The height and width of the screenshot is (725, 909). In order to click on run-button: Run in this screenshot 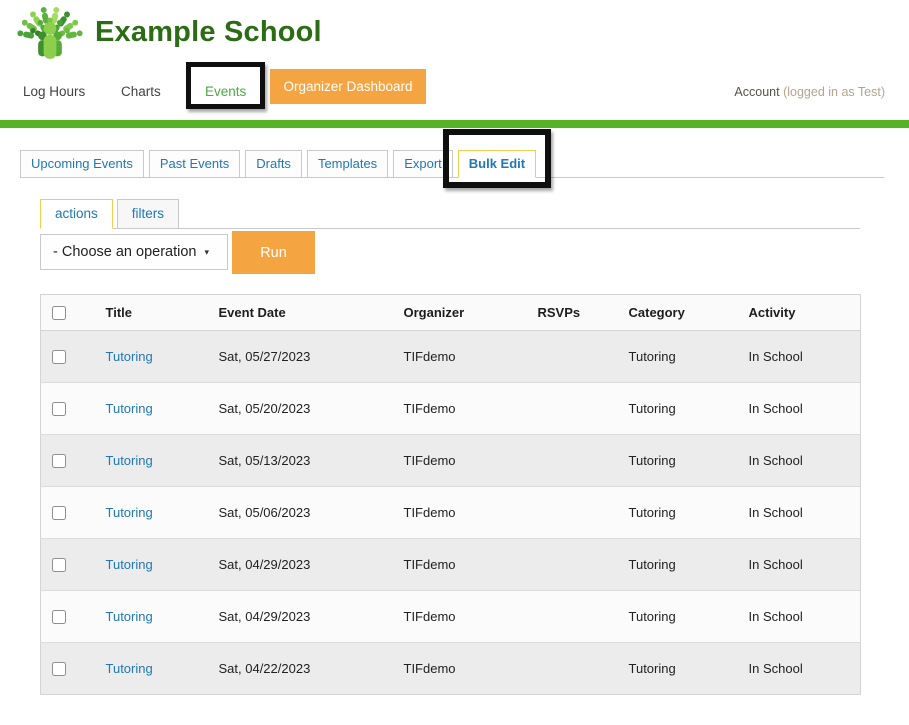, I will do `click(273, 252)`.